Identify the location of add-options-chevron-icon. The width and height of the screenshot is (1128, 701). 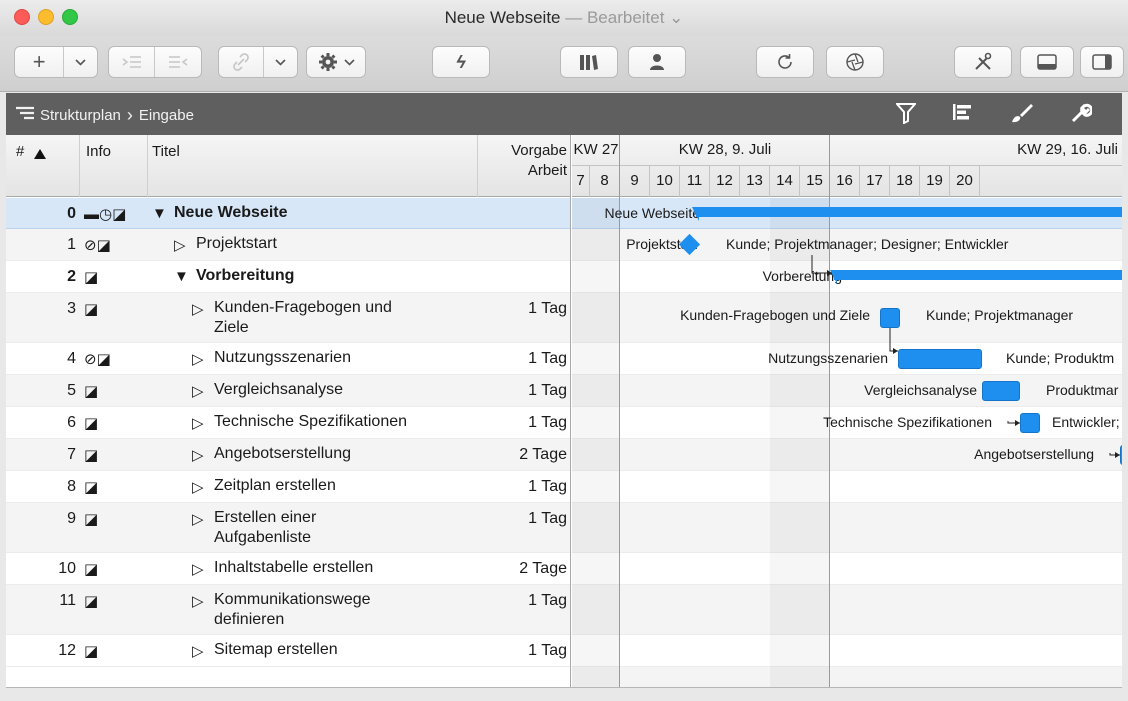
(80, 62).